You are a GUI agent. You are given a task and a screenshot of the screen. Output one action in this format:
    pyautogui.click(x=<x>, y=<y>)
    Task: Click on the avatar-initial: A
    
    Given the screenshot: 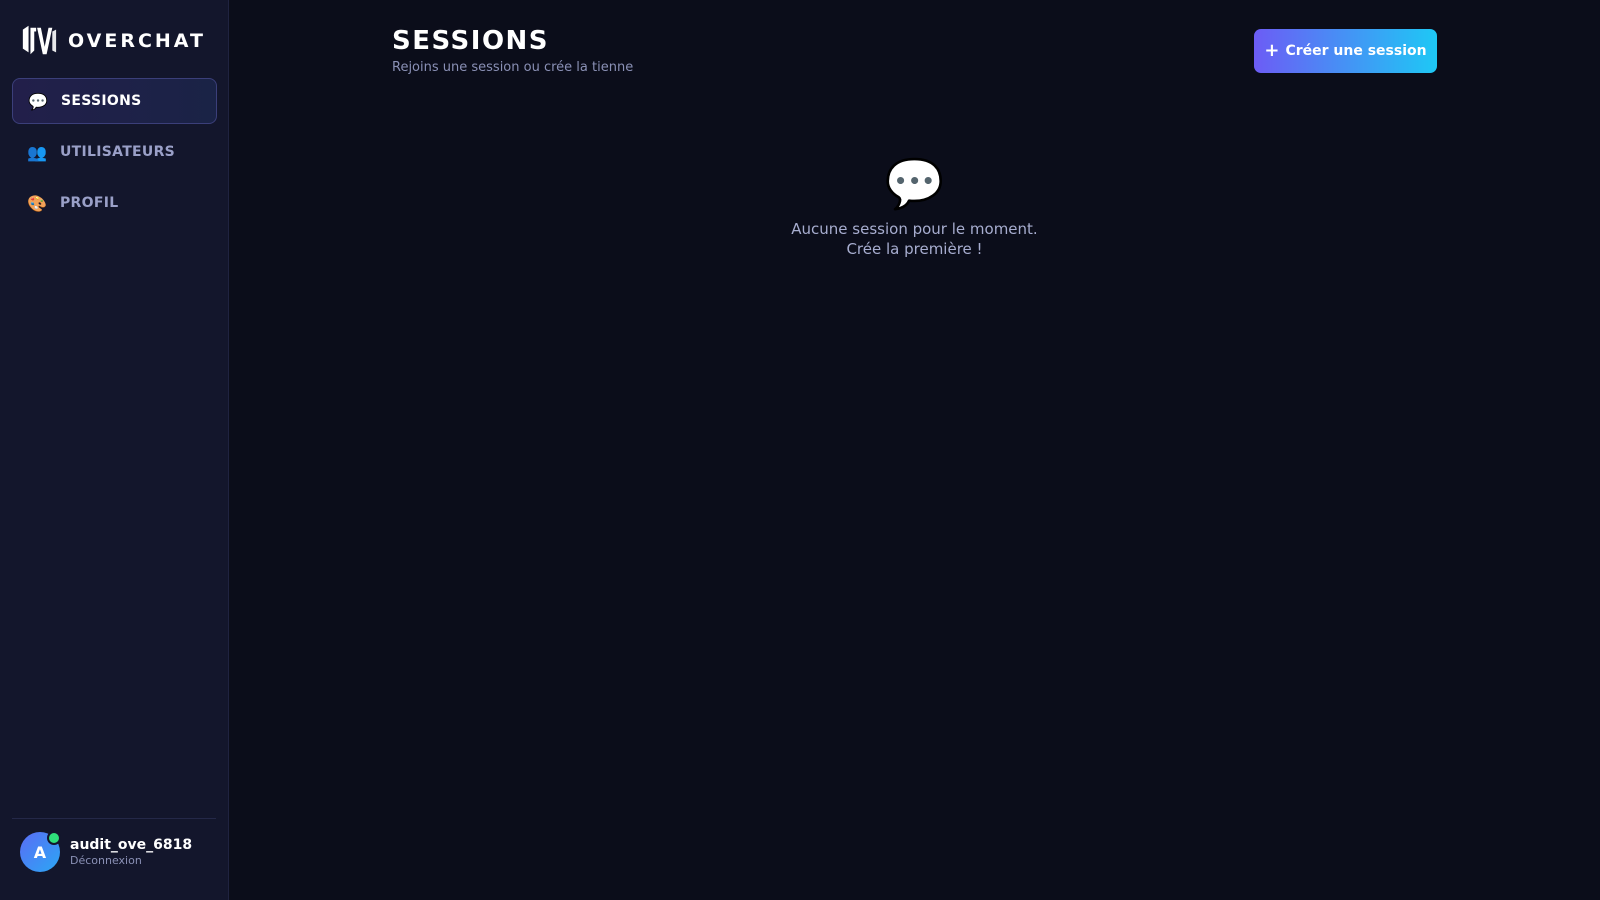 What is the action you would take?
    pyautogui.click(x=40, y=852)
    